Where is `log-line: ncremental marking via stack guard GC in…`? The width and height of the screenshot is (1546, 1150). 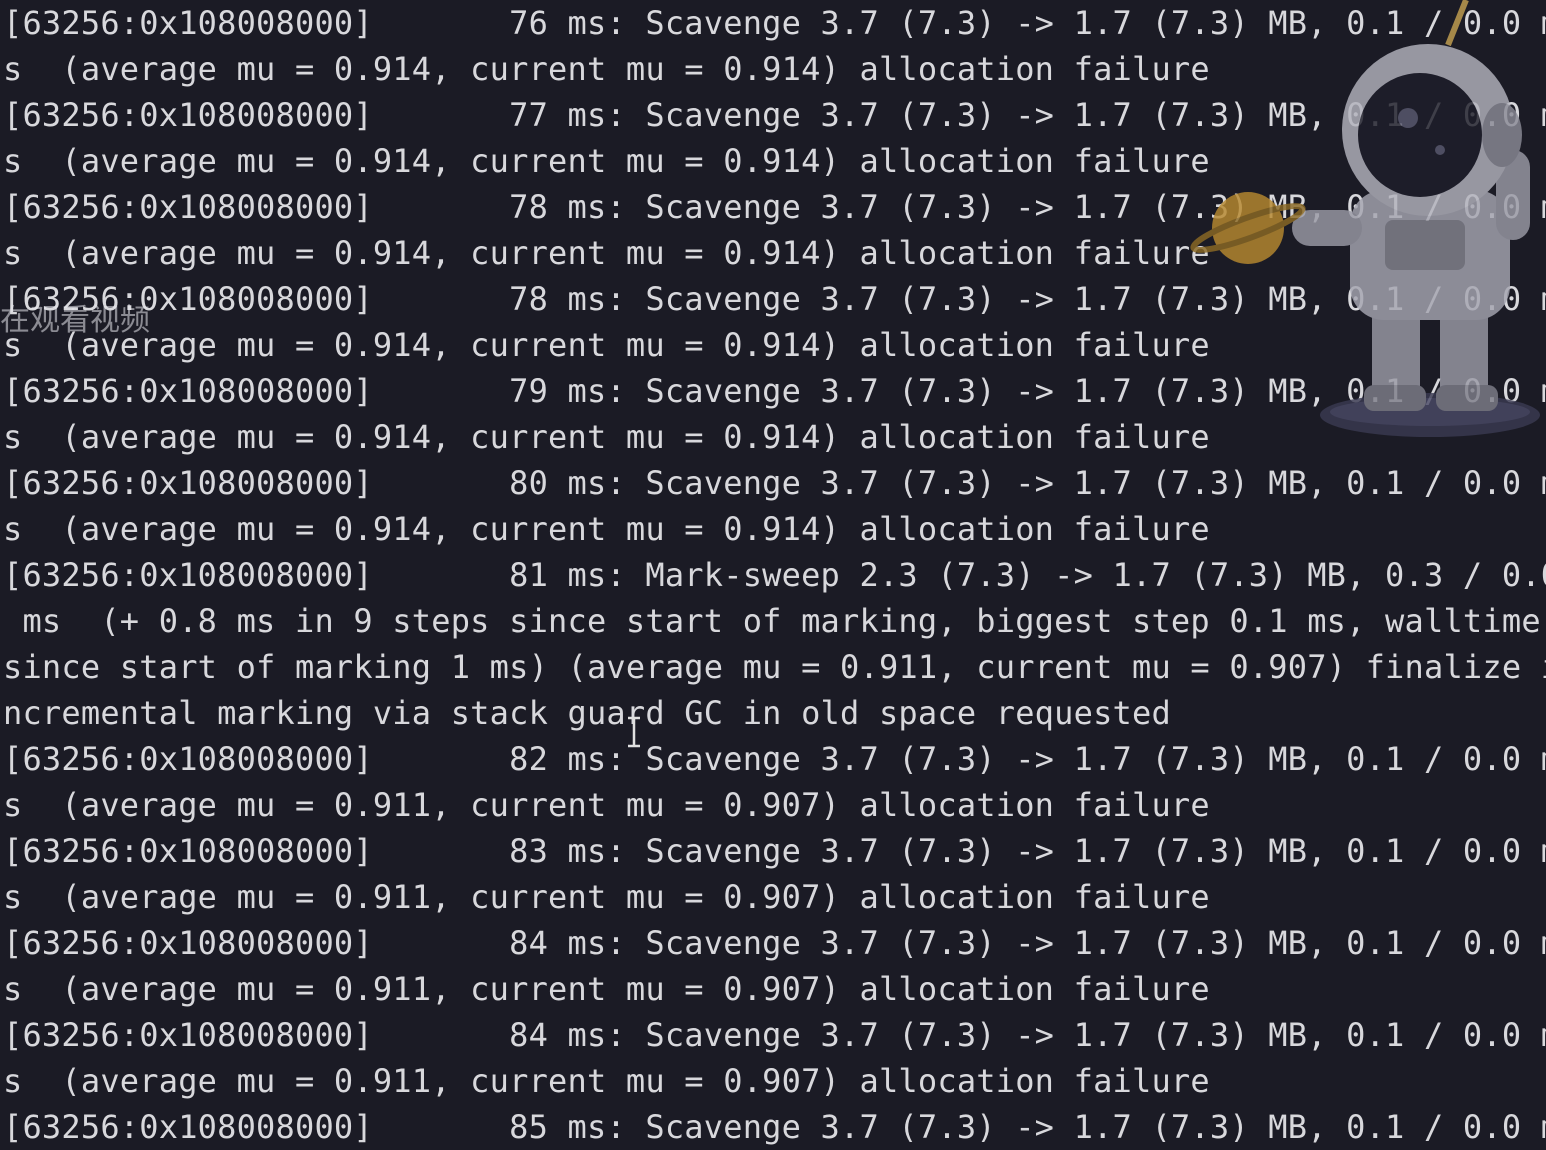 log-line: ncremental marking via stack guard GC in… is located at coordinates (587, 713).